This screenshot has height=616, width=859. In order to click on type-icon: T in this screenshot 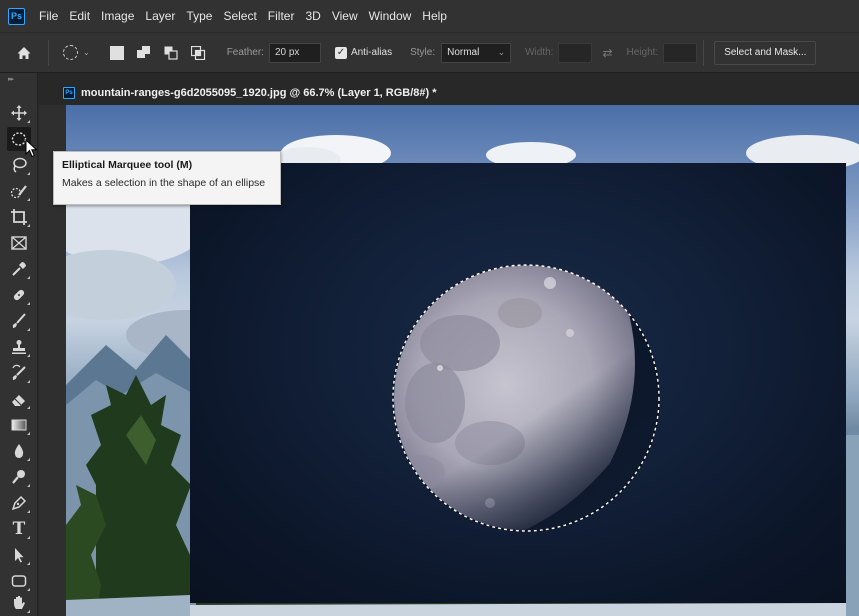, I will do `click(19, 529)`.